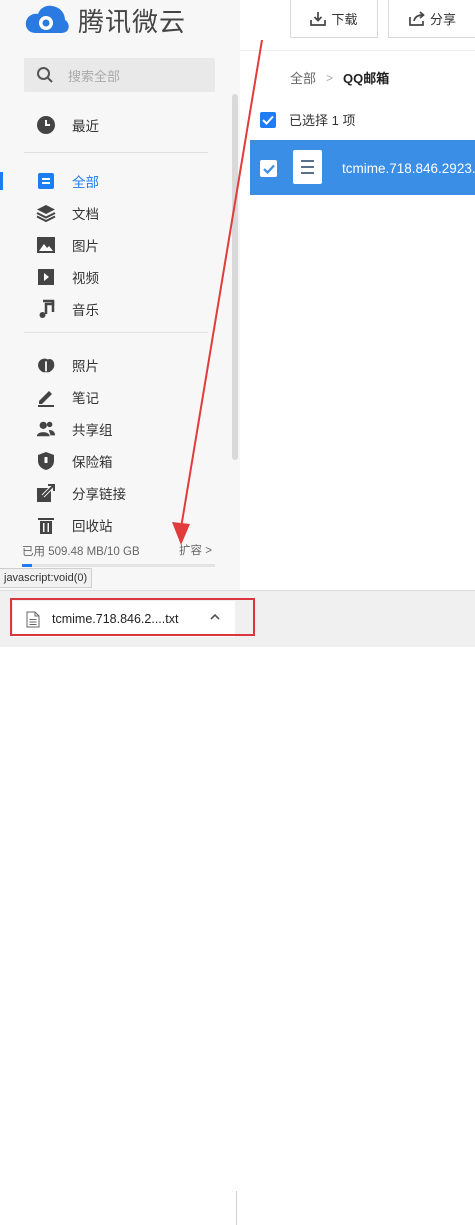 This screenshot has width=475, height=1225. I want to click on breadcrumb-current: QQ邮箱, so click(366, 78).